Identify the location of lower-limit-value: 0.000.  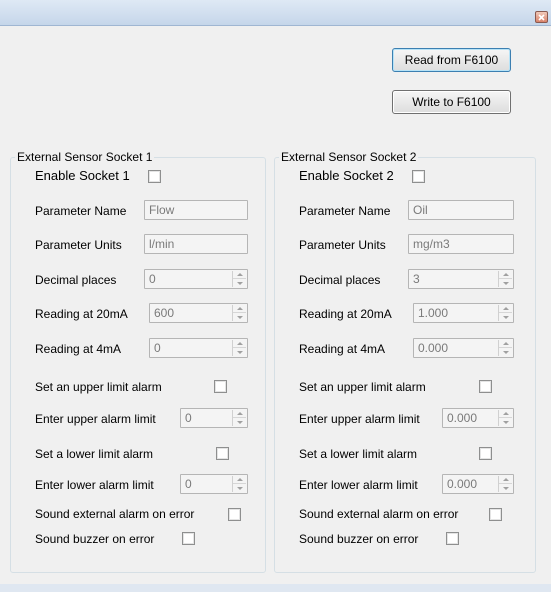
(462, 484).